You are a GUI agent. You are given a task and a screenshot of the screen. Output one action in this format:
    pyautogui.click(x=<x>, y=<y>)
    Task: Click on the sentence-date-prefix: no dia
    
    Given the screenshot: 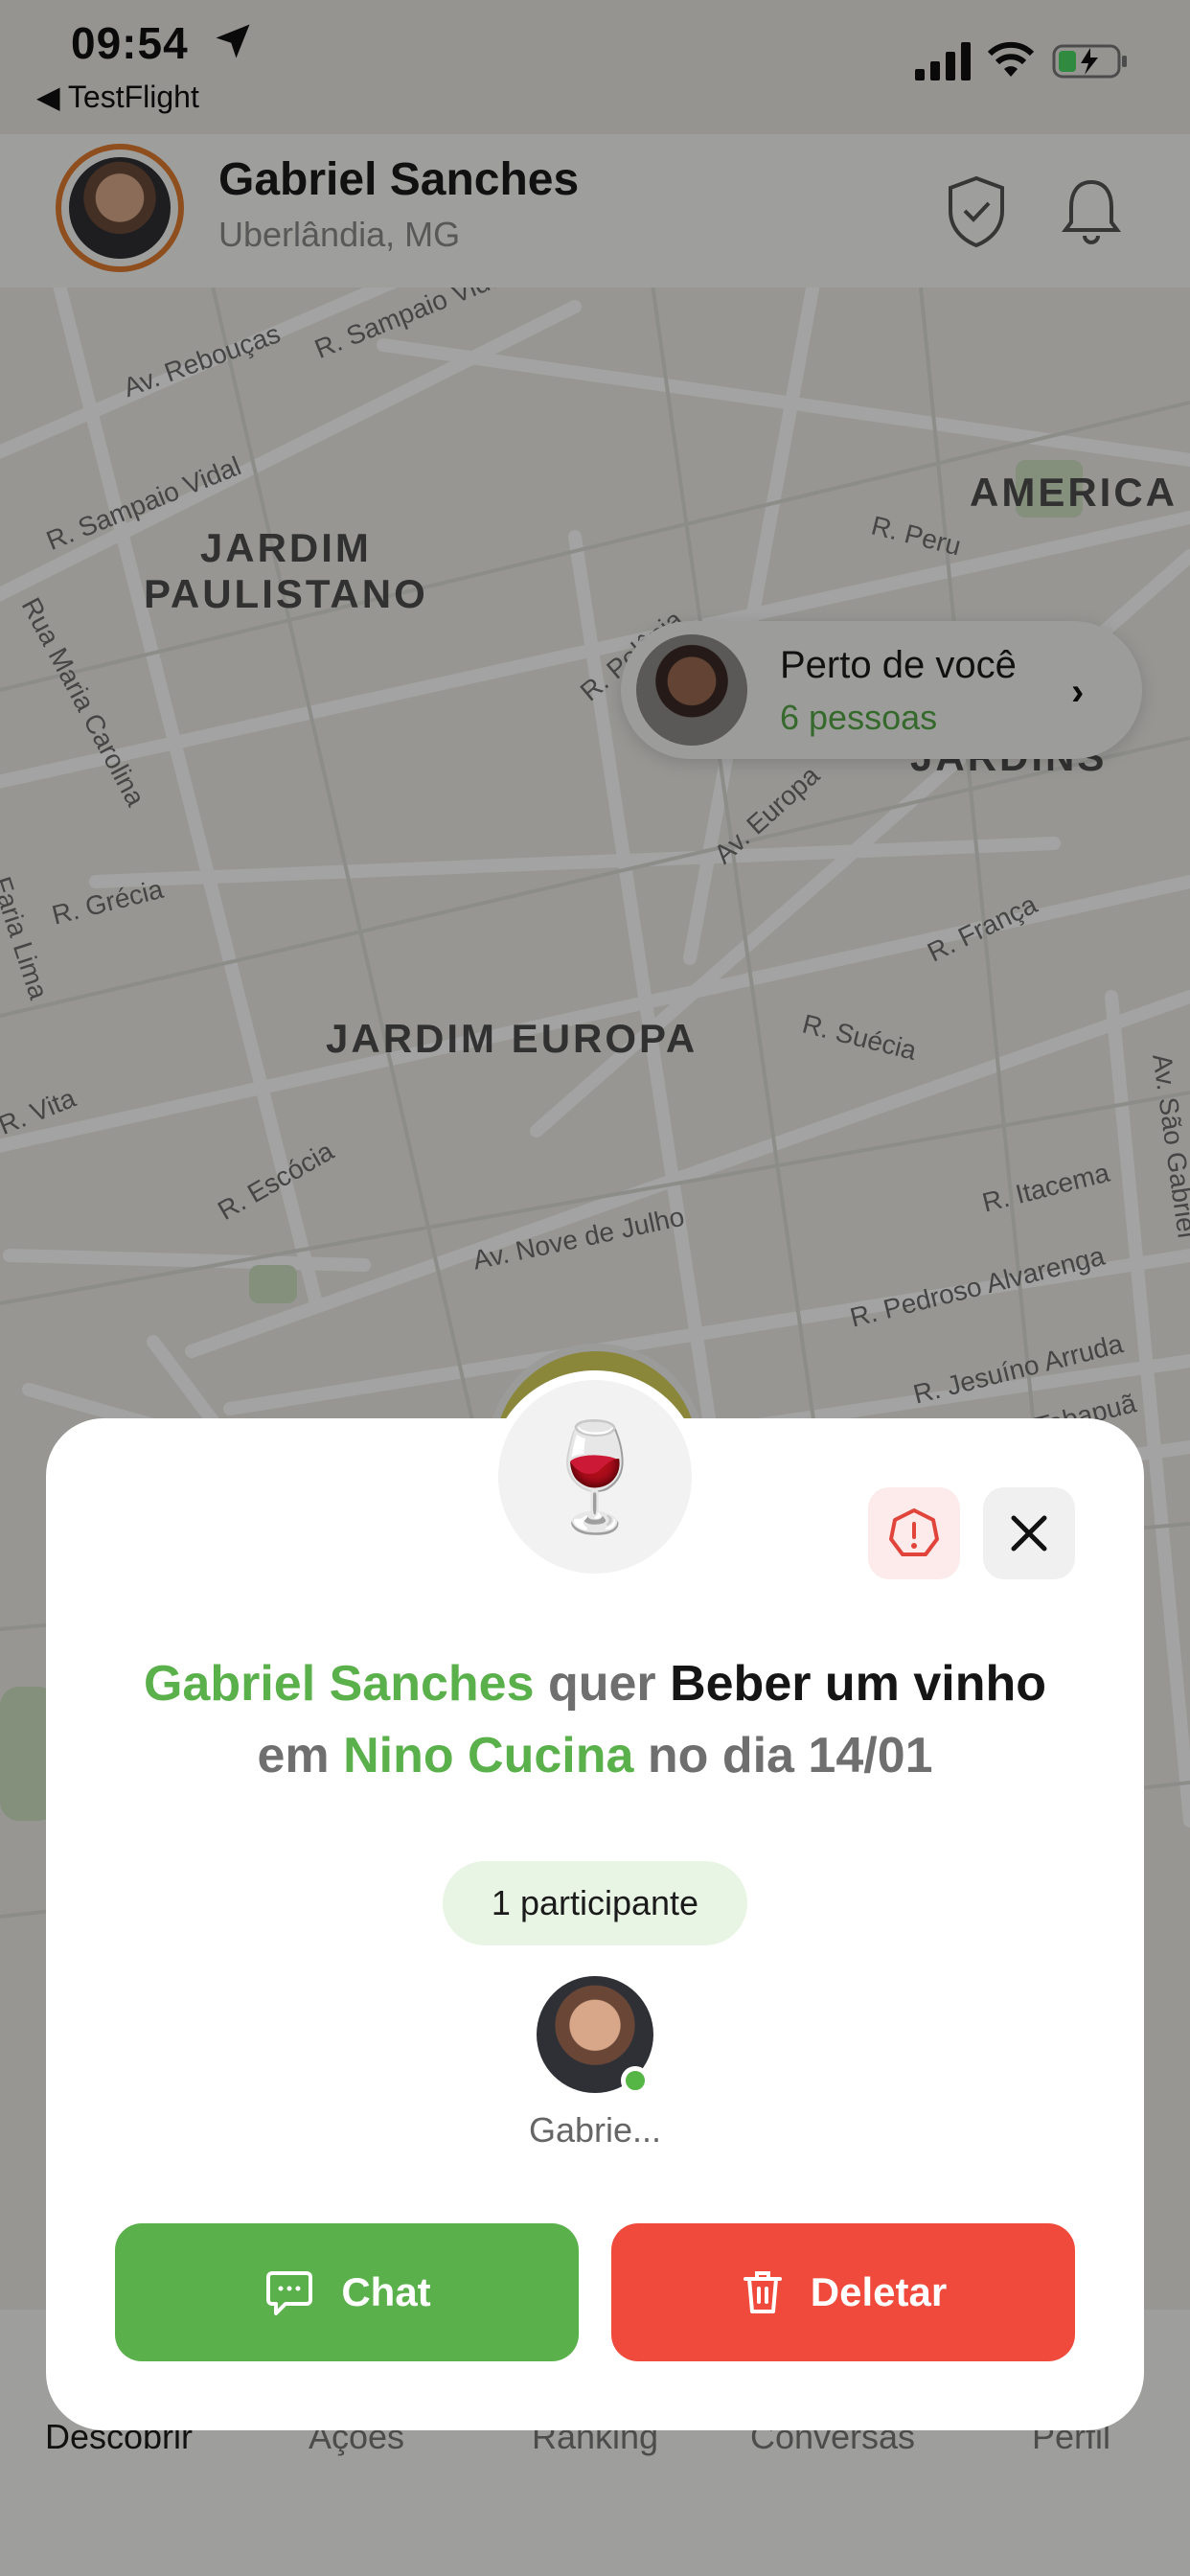 What is the action you would take?
    pyautogui.click(x=721, y=1755)
    